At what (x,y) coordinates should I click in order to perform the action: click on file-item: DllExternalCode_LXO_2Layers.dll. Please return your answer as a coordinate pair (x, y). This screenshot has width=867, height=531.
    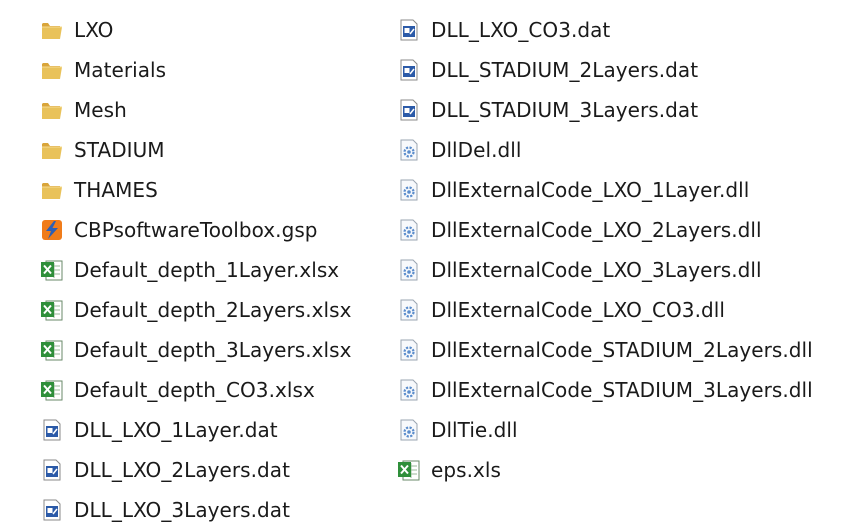
    Looking at the image, I should click on (604, 230).